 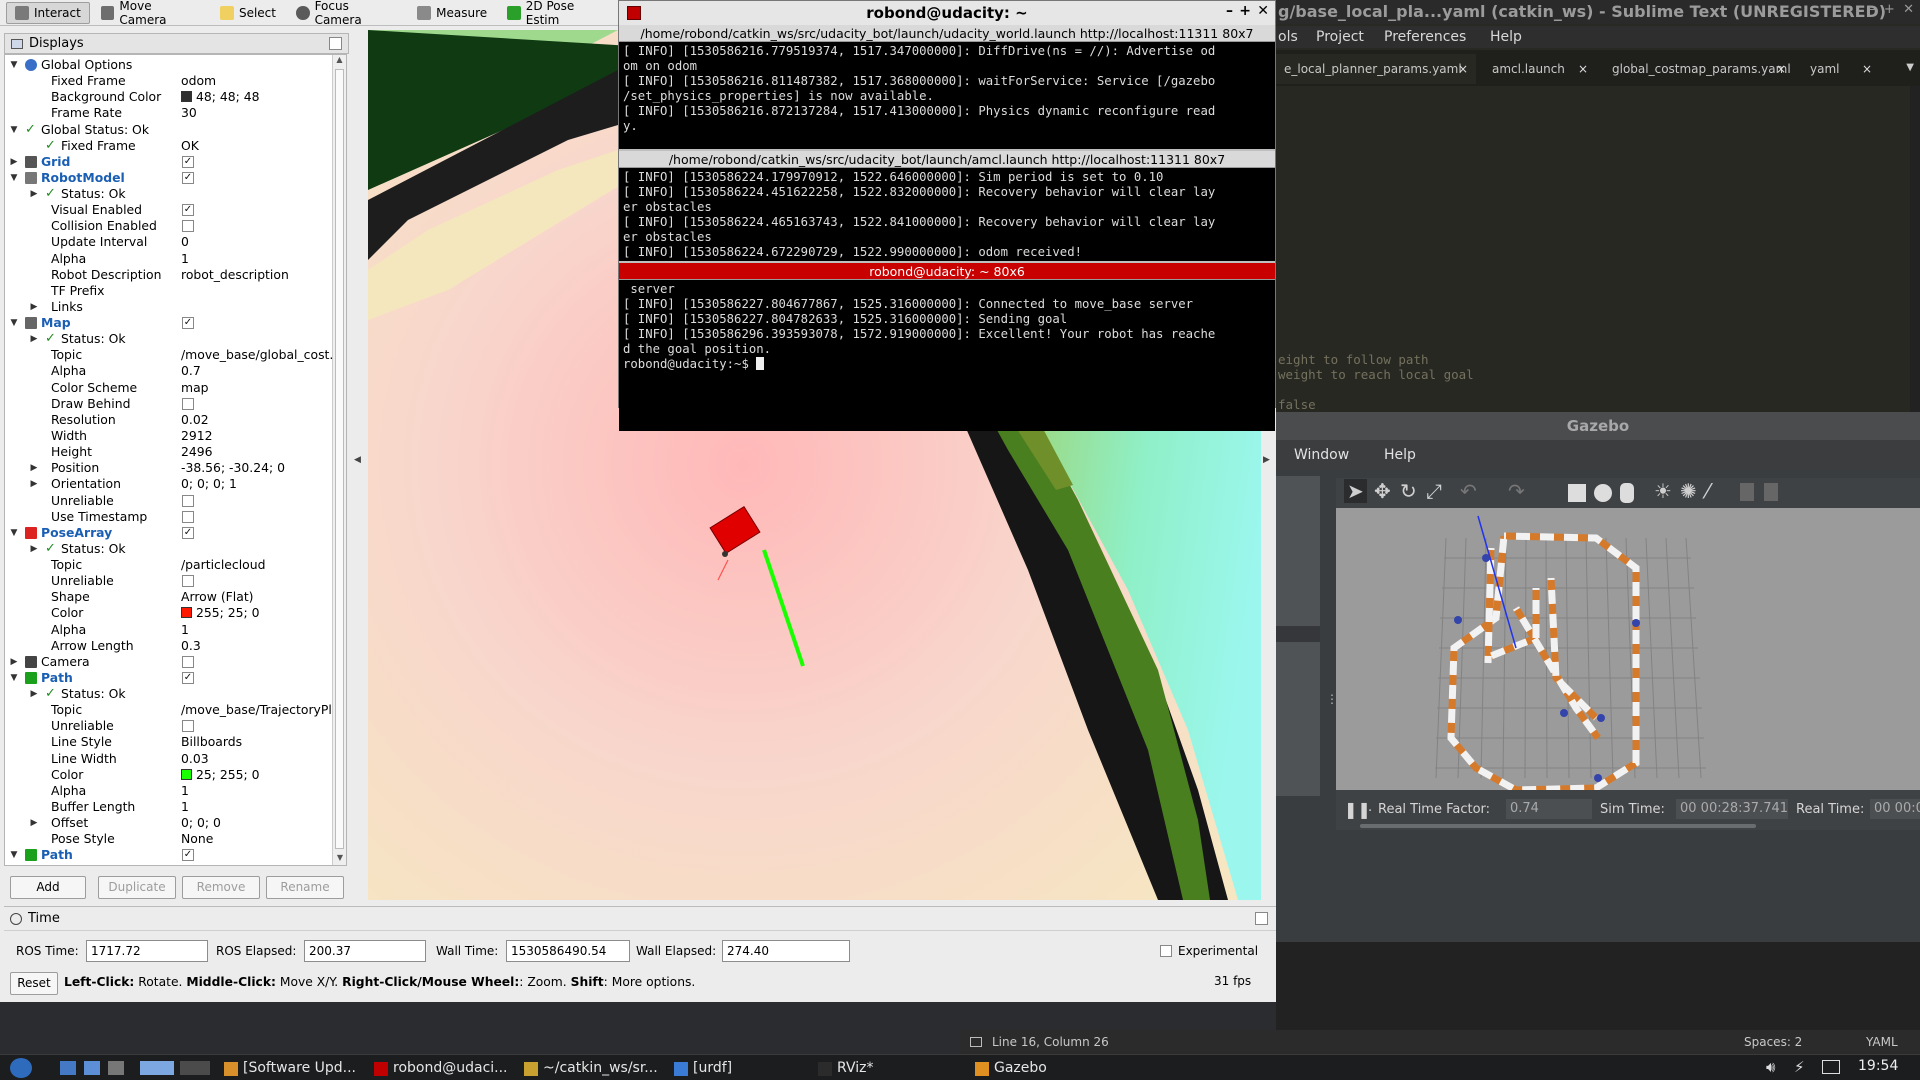 I want to click on scroll-down-arrow: ▼, so click(x=340, y=859).